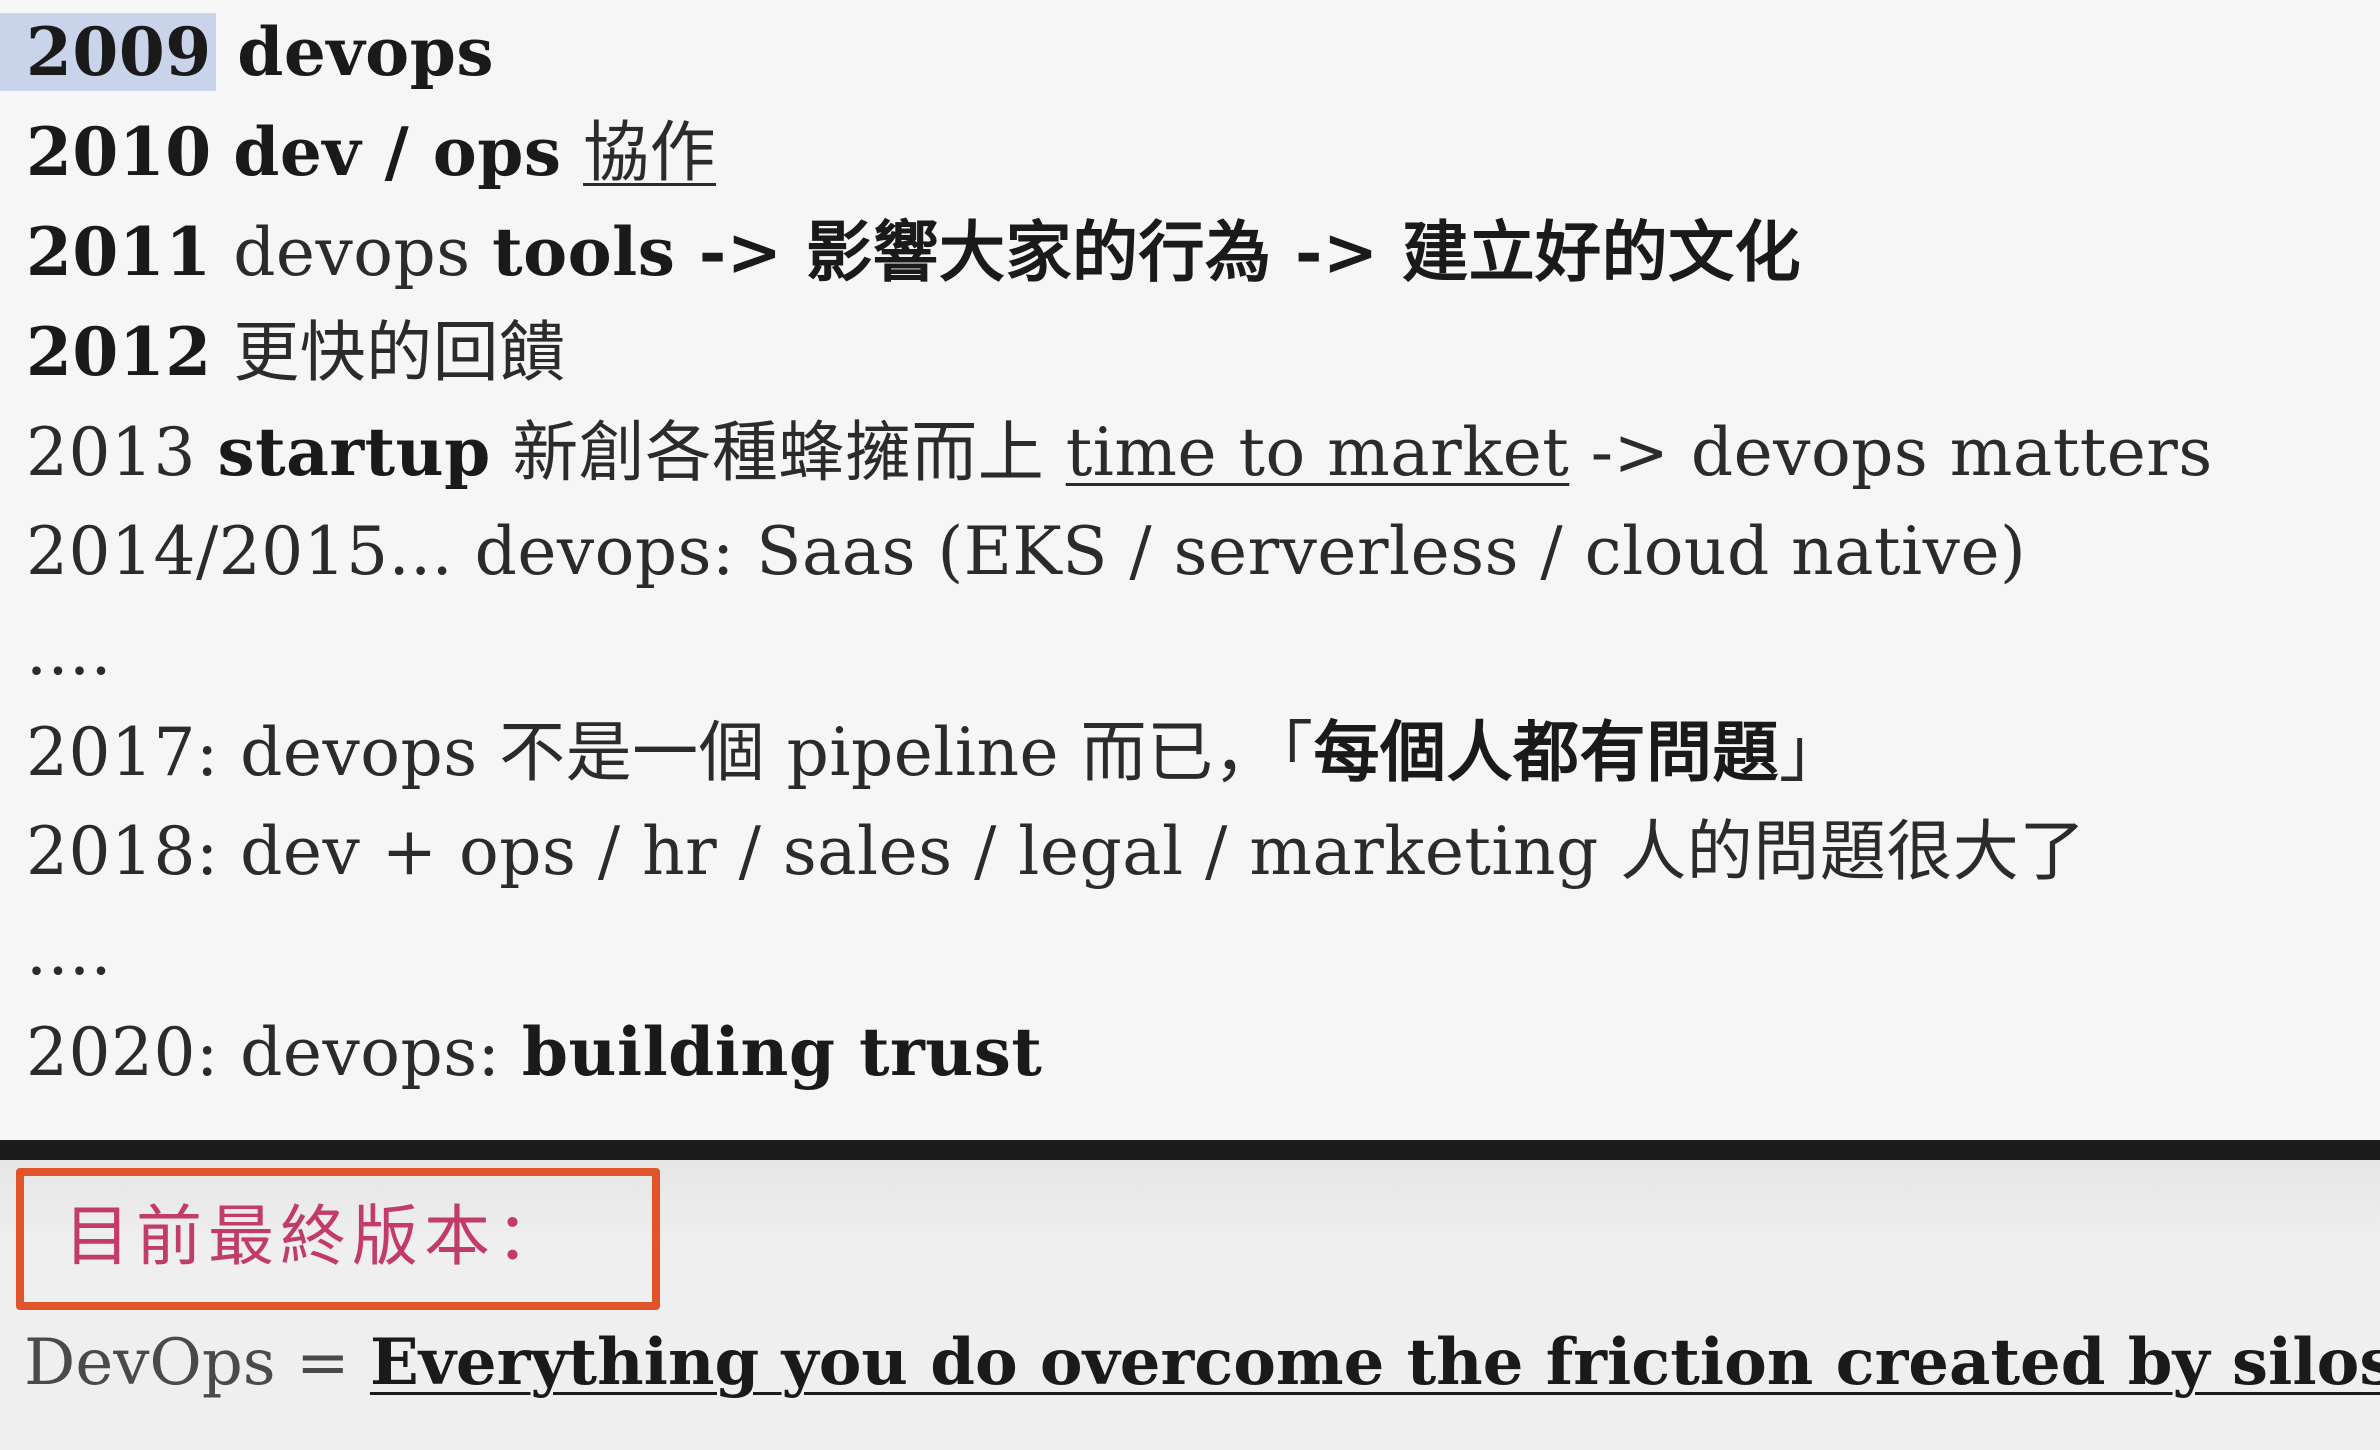  What do you see at coordinates (1317, 452) in the screenshot?
I see `line-2013-underlined: time to market` at bounding box center [1317, 452].